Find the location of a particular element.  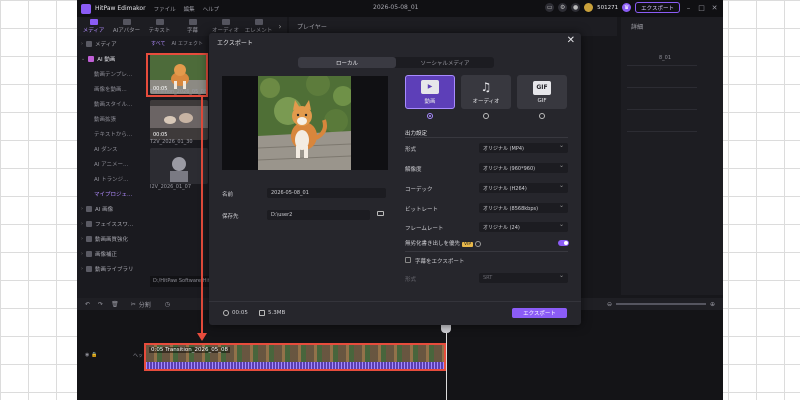

redo-icon: ↷ is located at coordinates (100, 304).